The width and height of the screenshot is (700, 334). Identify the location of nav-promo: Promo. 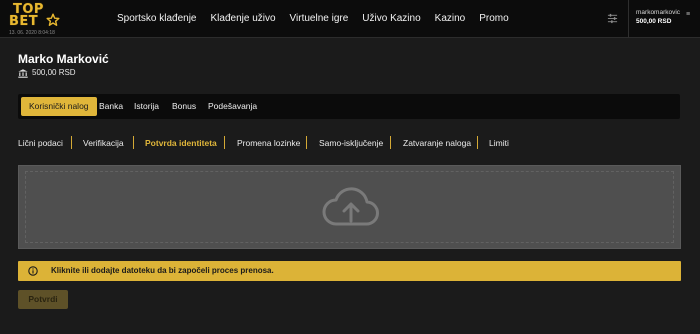
(493, 19).